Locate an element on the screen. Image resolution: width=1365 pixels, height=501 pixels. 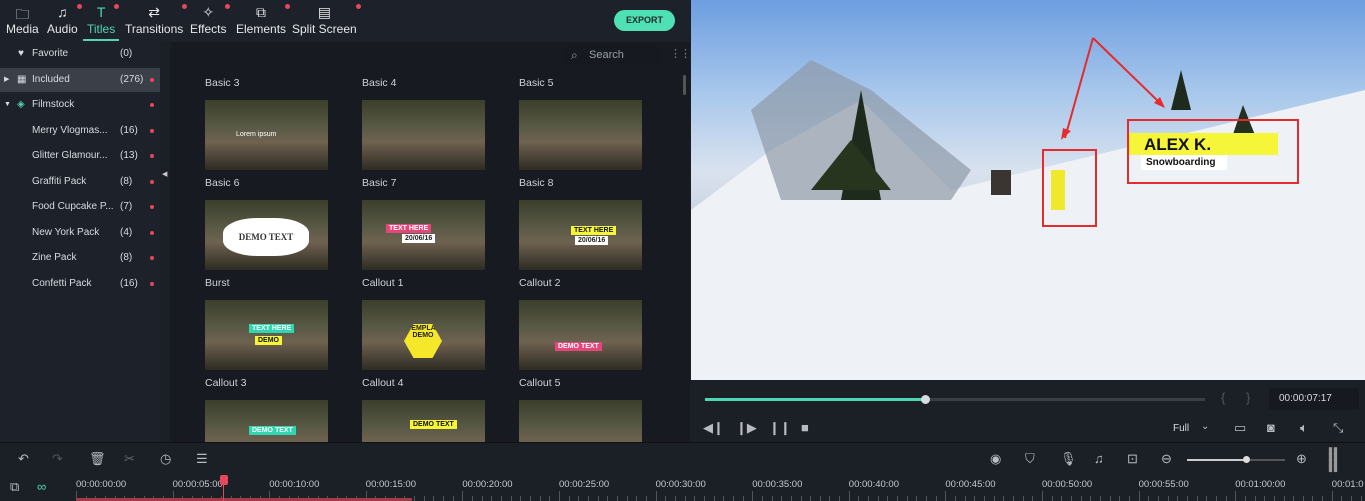
sidebar-item: Confetti Pack (16) is located at coordinates (80, 284).